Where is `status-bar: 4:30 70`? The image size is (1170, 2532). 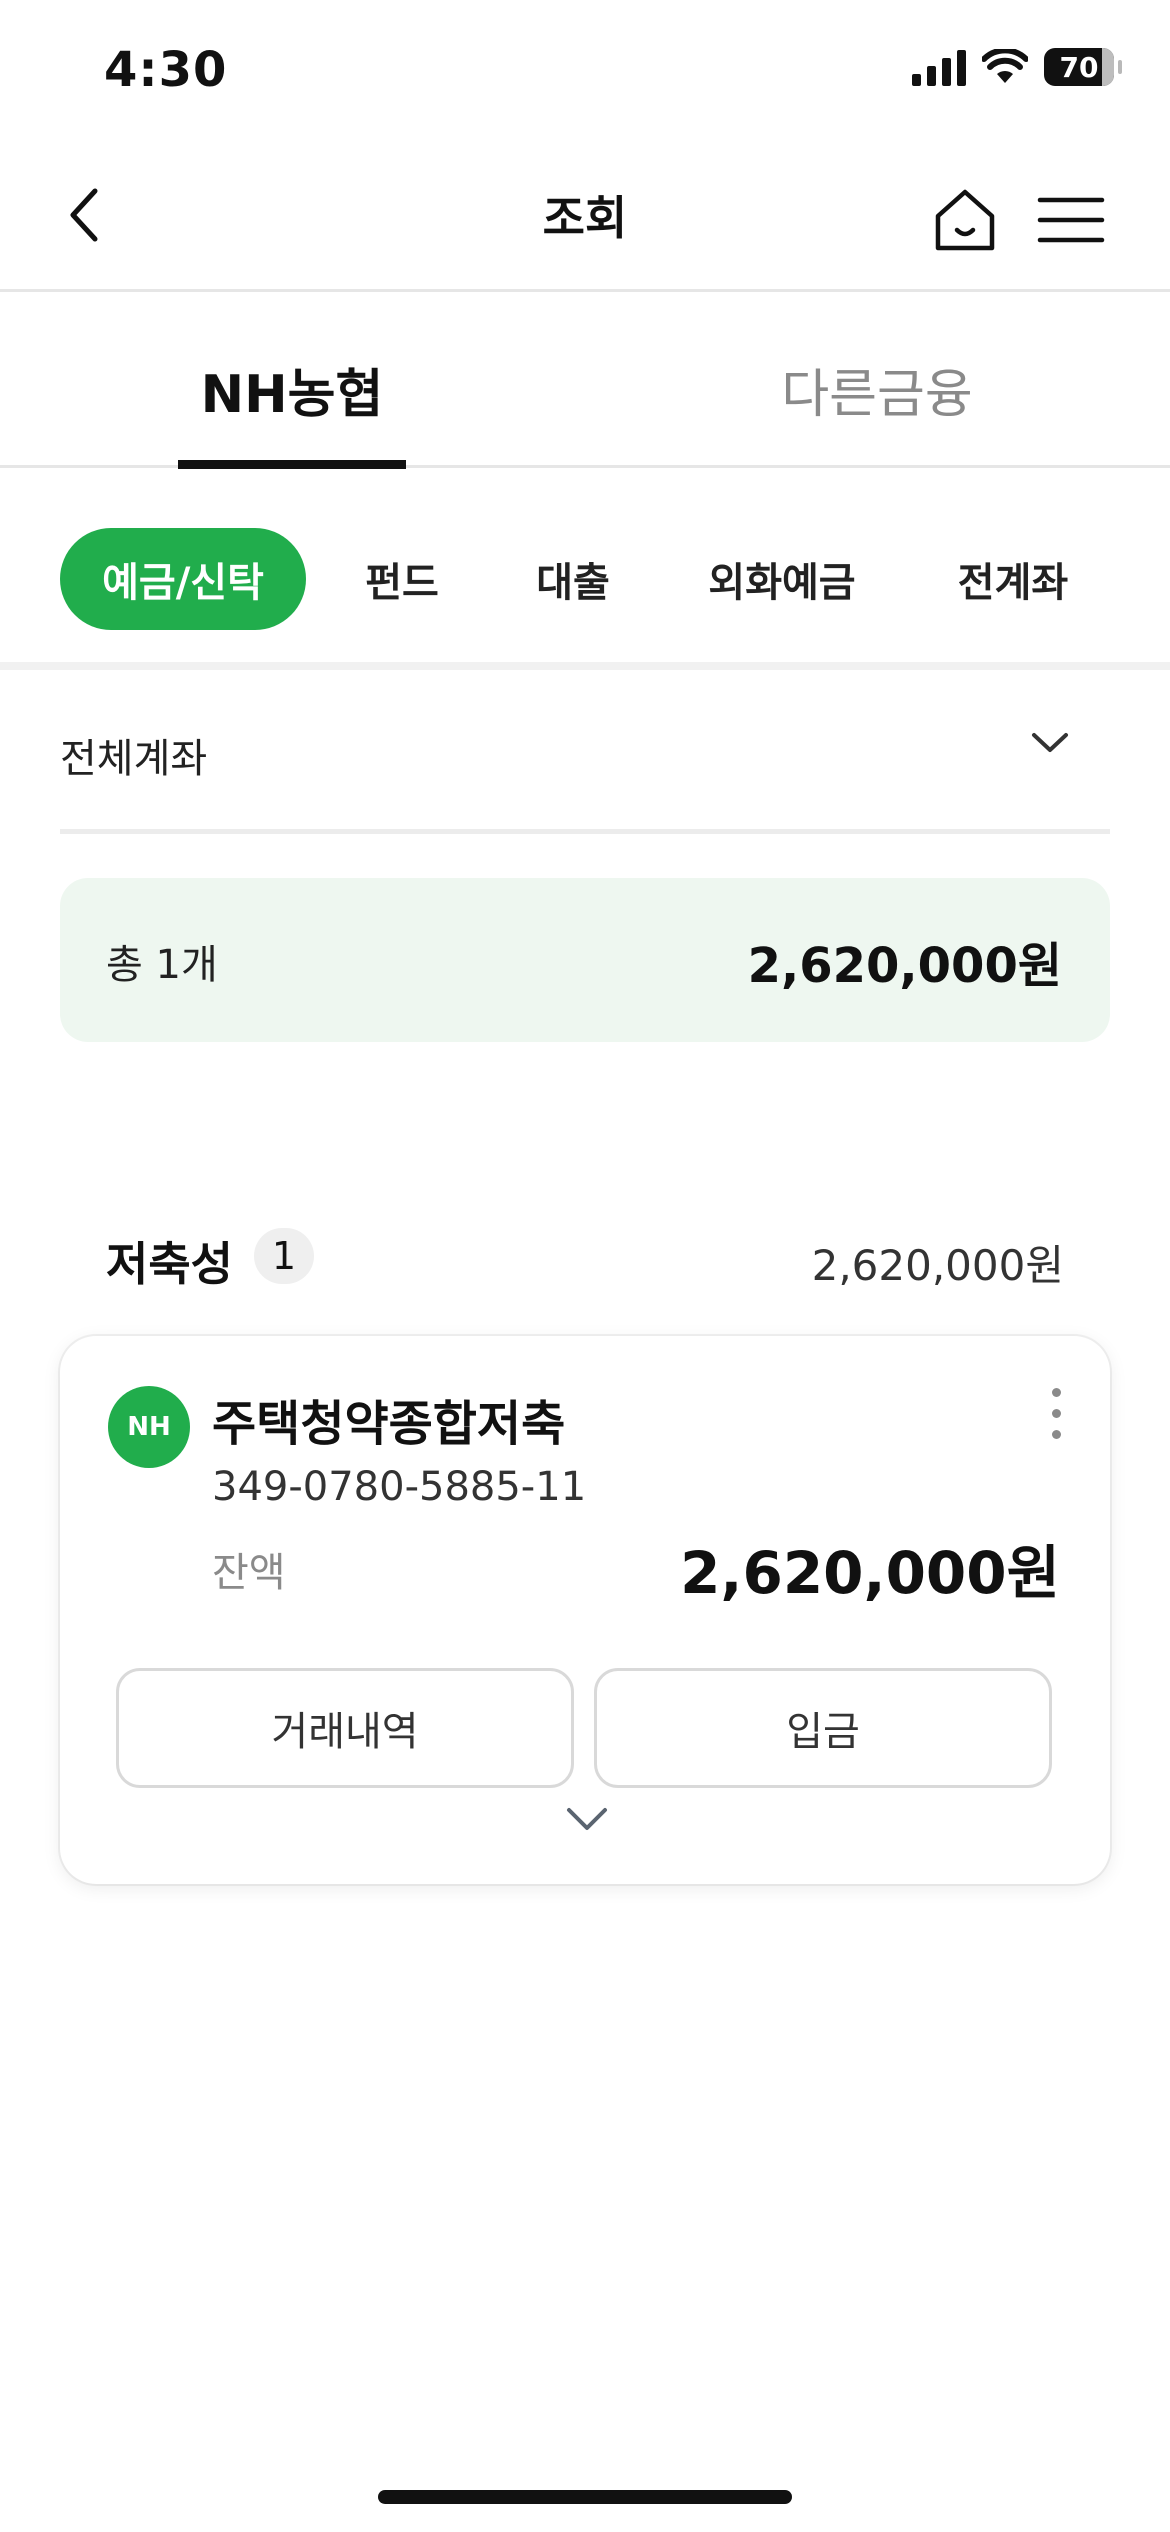 status-bar: 4:30 70 is located at coordinates (585, 70).